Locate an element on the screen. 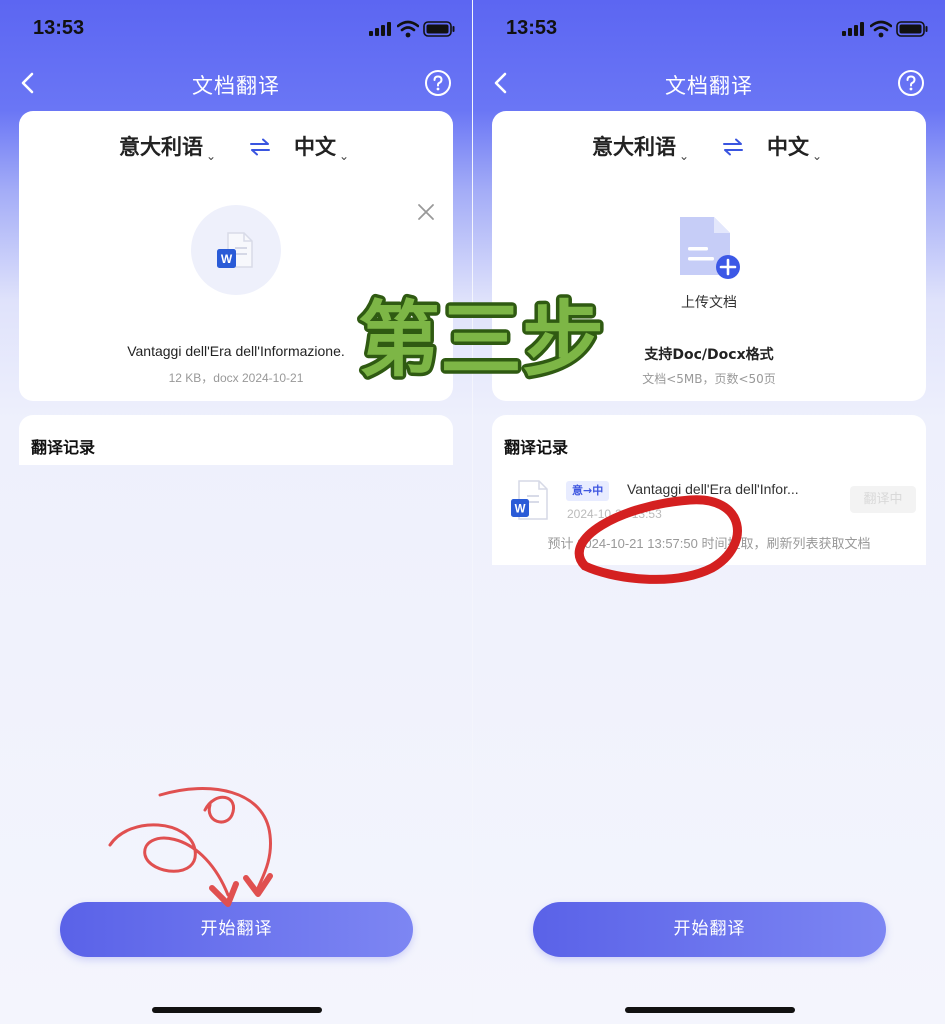 This screenshot has height=1024, width=945. close-icon is located at coordinates (426, 212).